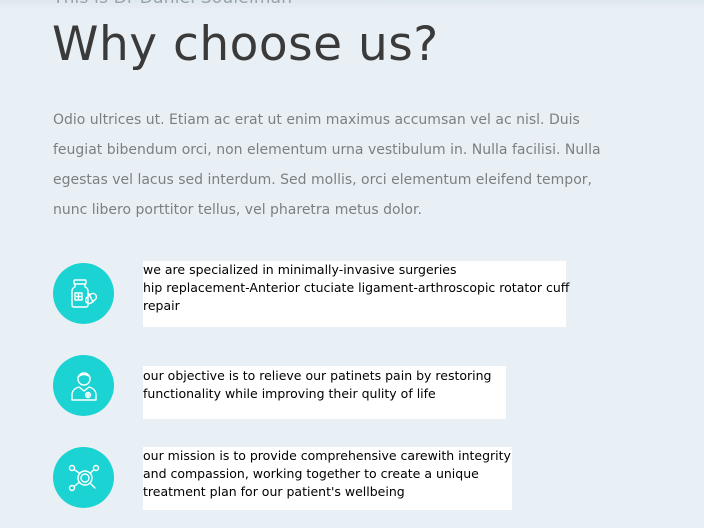  I want to click on doctor-icon, so click(83, 386).